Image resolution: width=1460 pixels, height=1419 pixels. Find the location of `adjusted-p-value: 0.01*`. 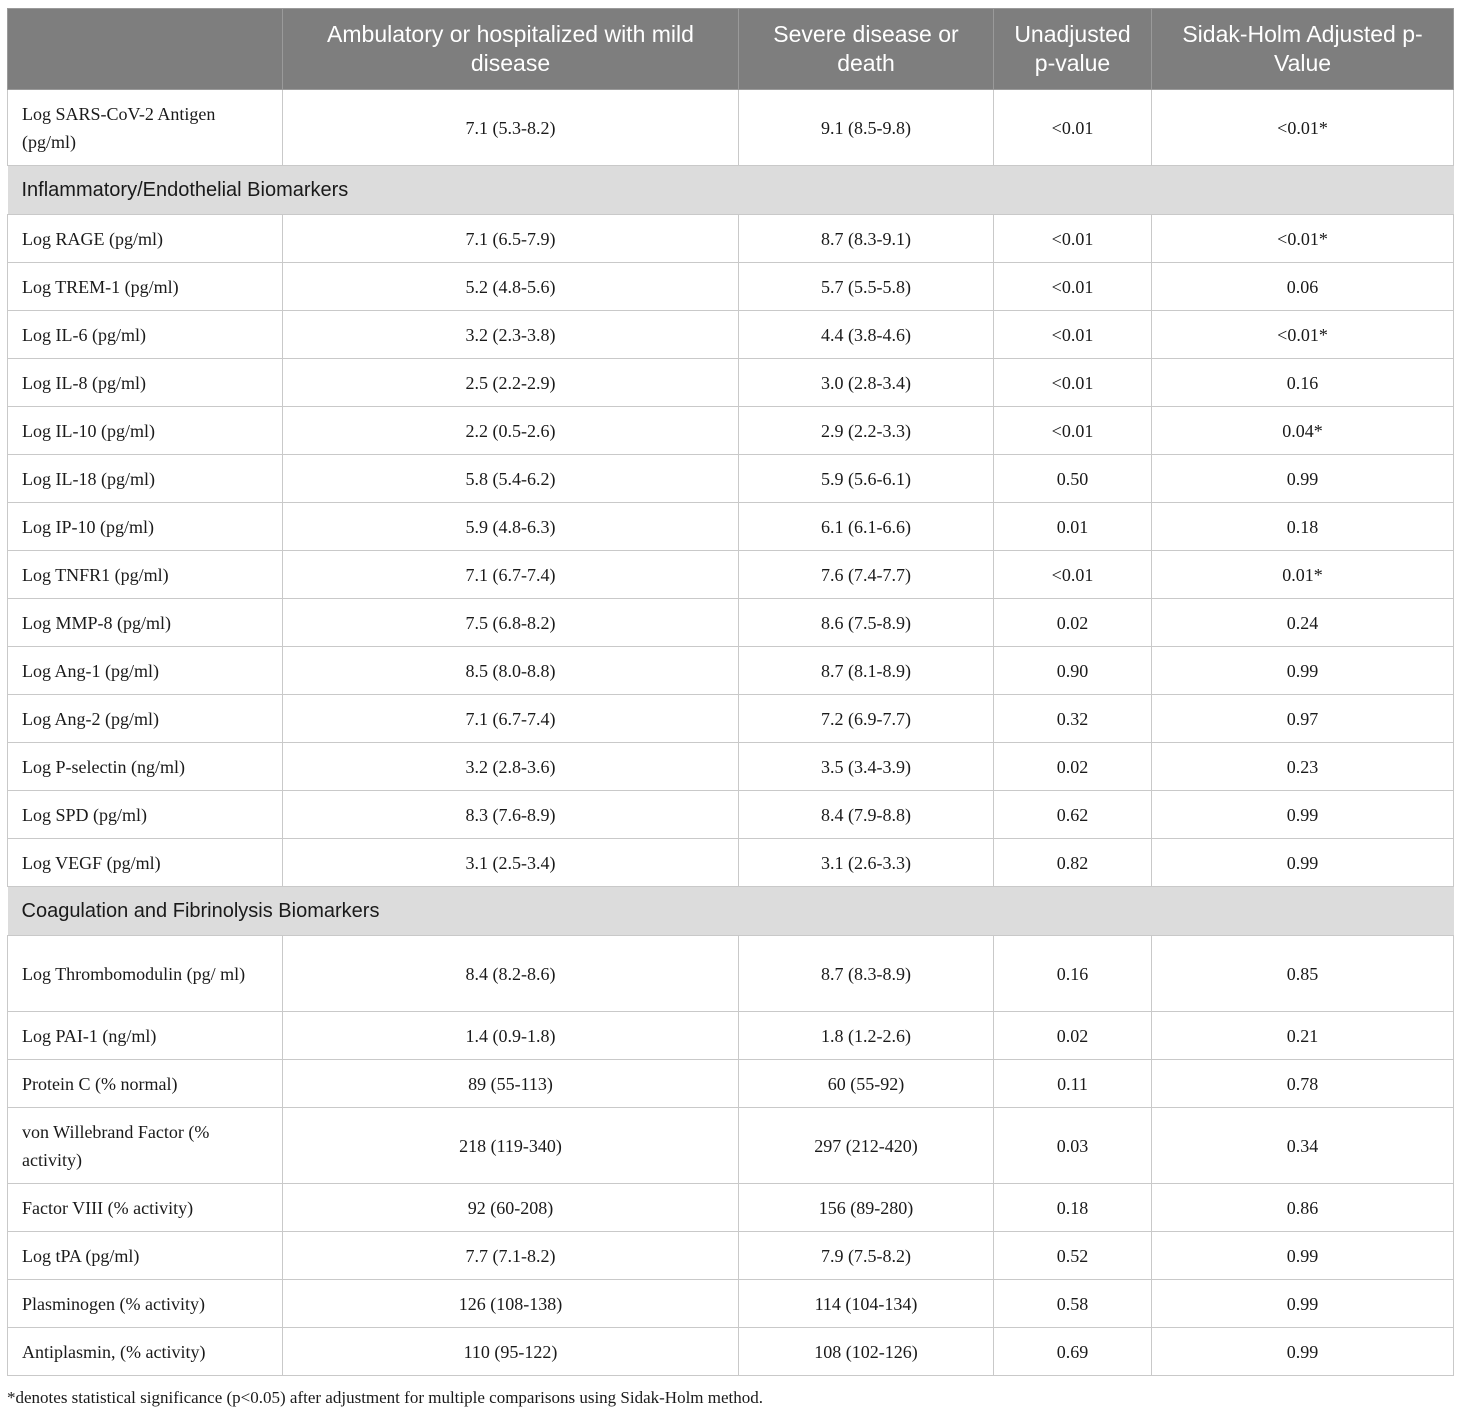

adjusted-p-value: 0.01* is located at coordinates (1302, 574).